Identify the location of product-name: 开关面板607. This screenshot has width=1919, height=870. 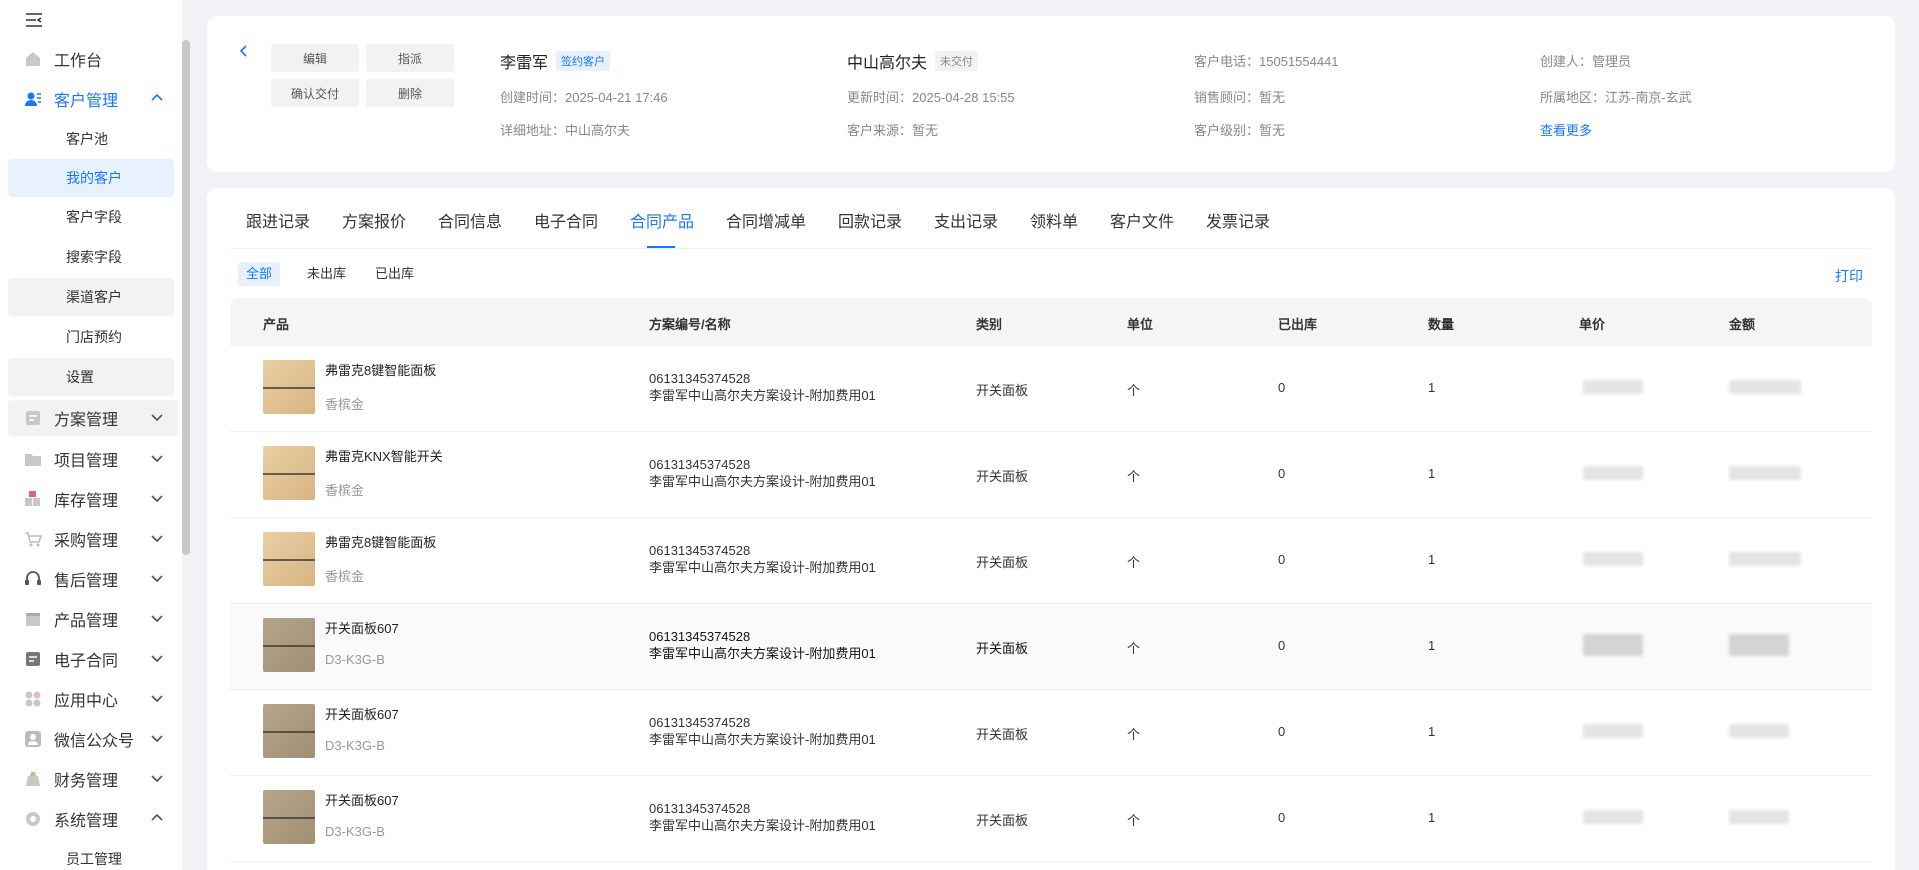
(362, 714).